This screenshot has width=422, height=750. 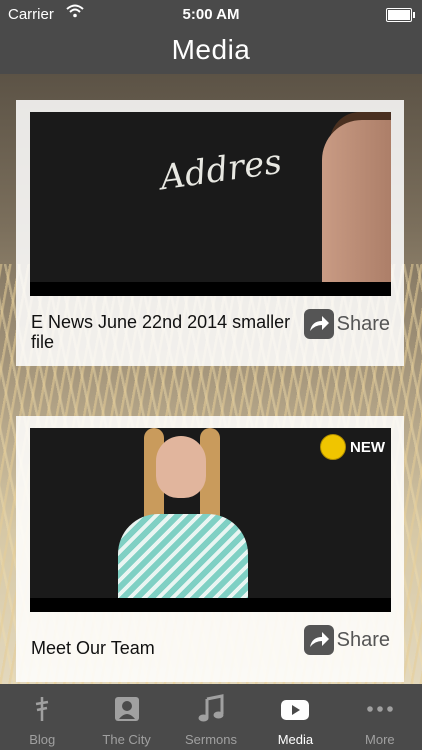 What do you see at coordinates (126, 739) in the screenshot?
I see `tab-label: The City` at bounding box center [126, 739].